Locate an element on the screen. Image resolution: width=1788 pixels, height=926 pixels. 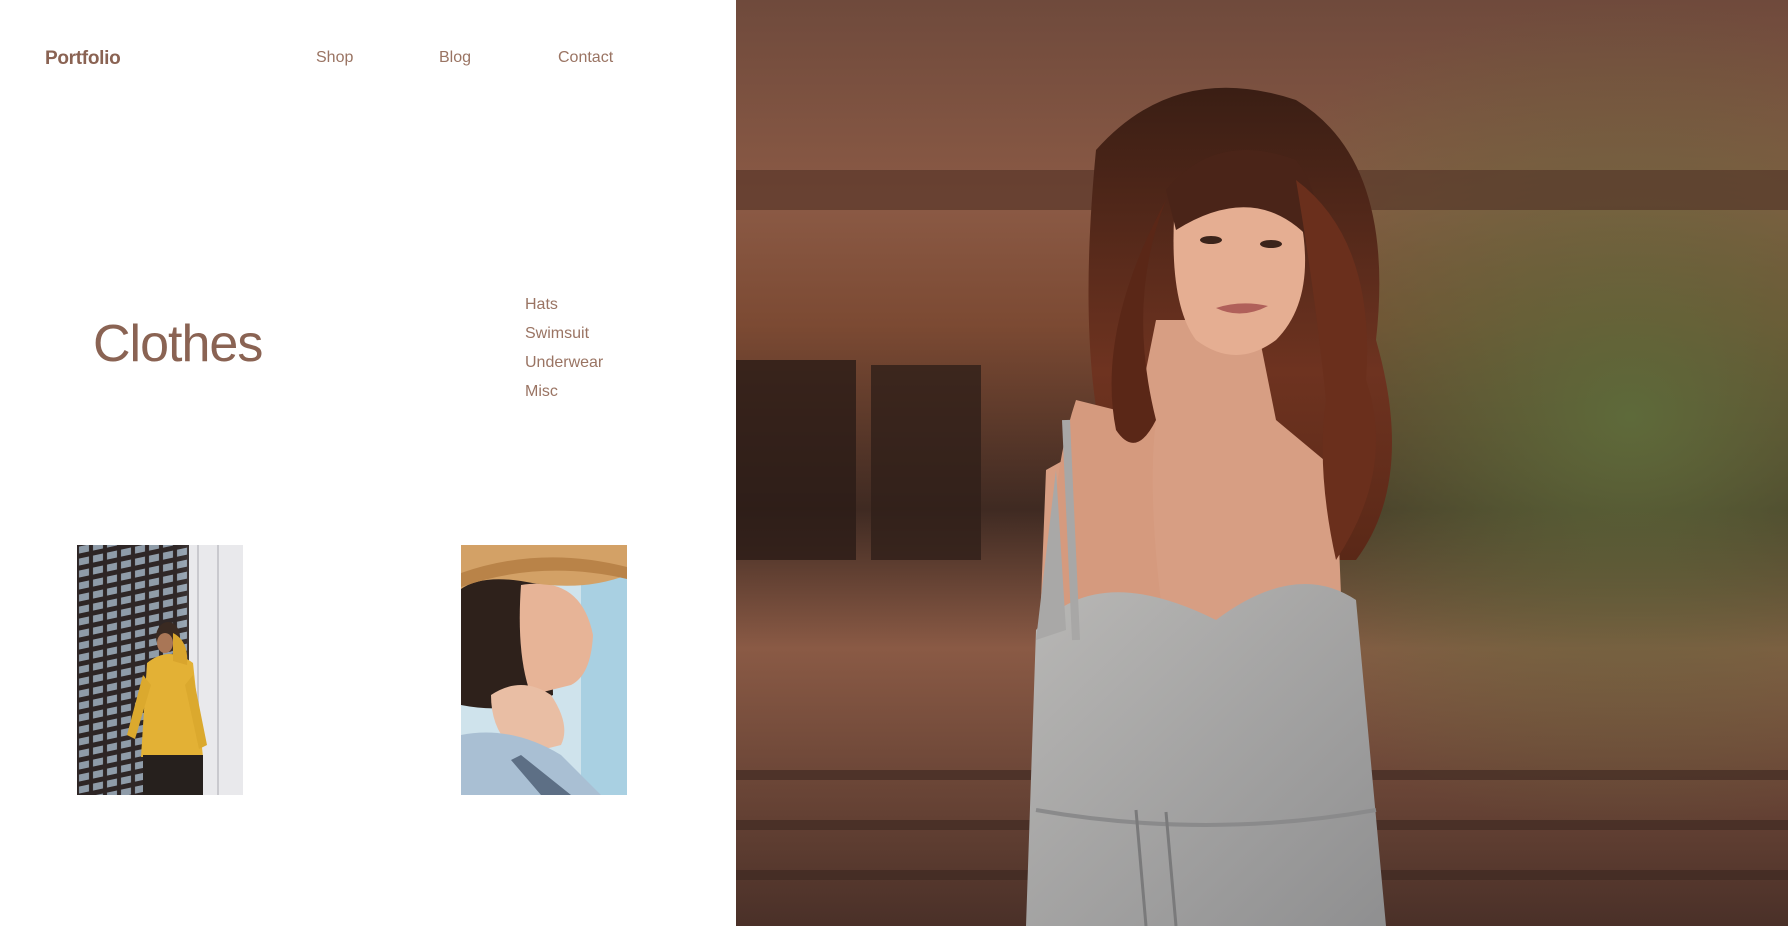
man-yellow-hoodie-photo is located at coordinates (160, 670).